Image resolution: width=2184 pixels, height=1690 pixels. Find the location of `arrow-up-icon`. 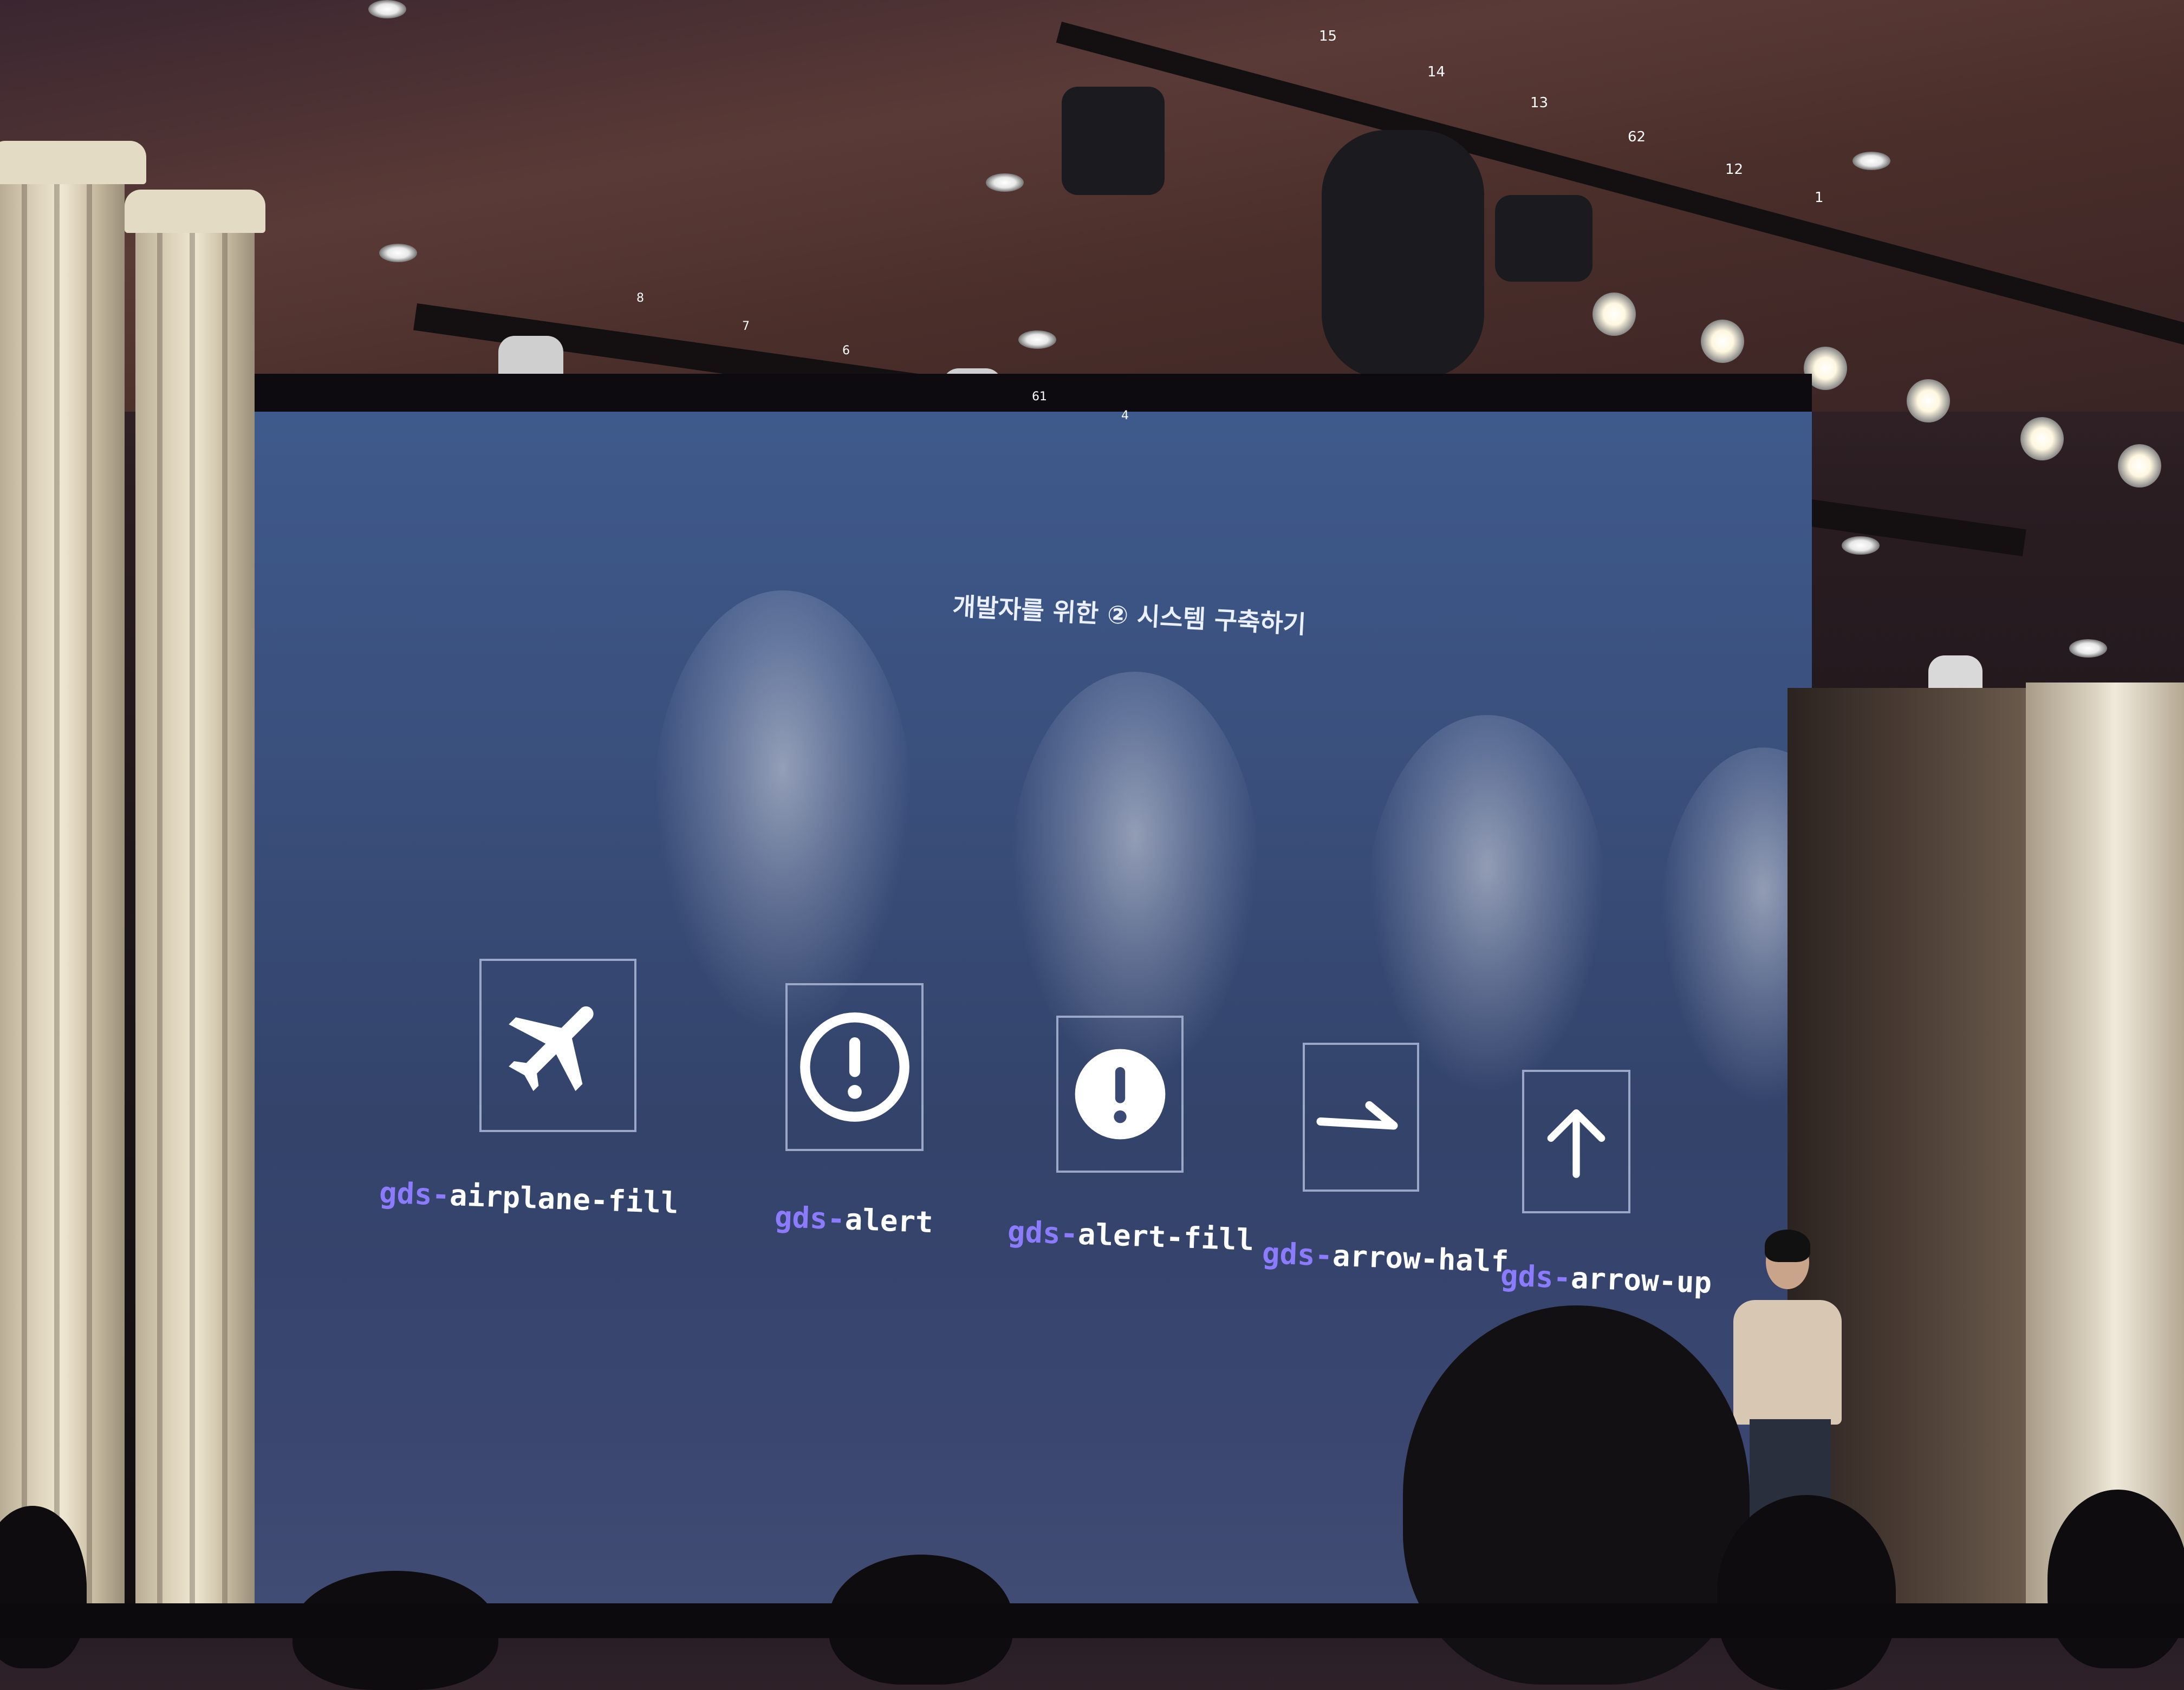

arrow-up-icon is located at coordinates (1576, 1143).